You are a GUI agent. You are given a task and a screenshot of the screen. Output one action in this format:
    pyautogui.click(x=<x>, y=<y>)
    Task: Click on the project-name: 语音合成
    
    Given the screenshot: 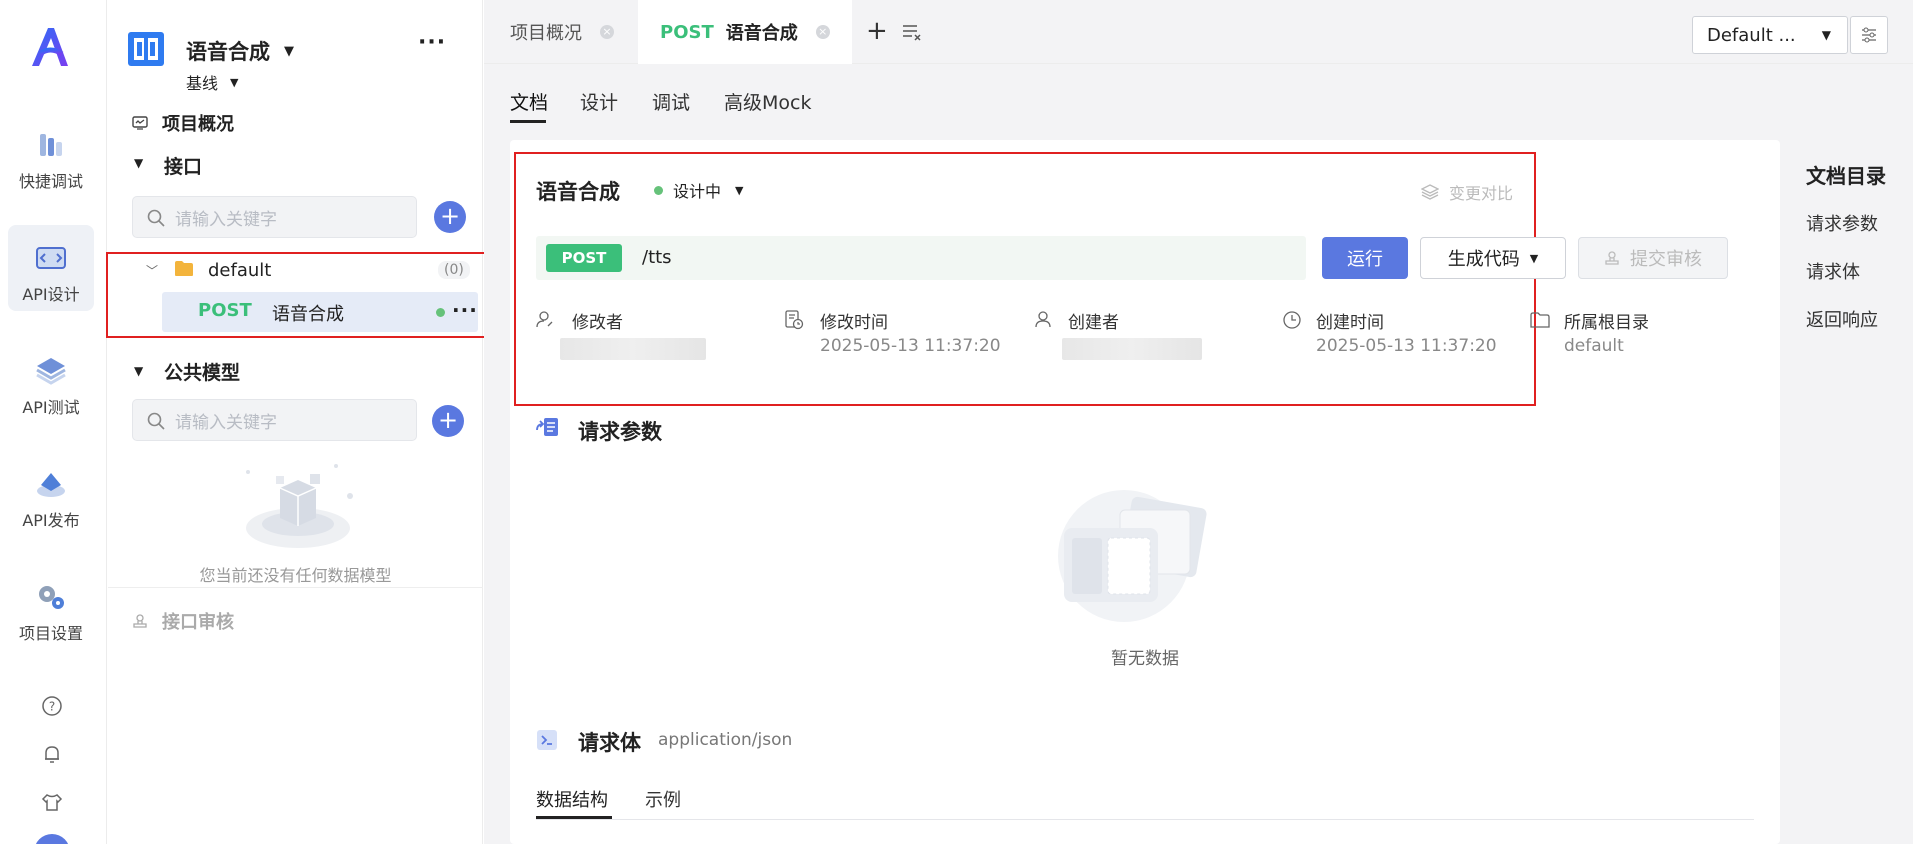 What is the action you would take?
    pyautogui.click(x=228, y=52)
    